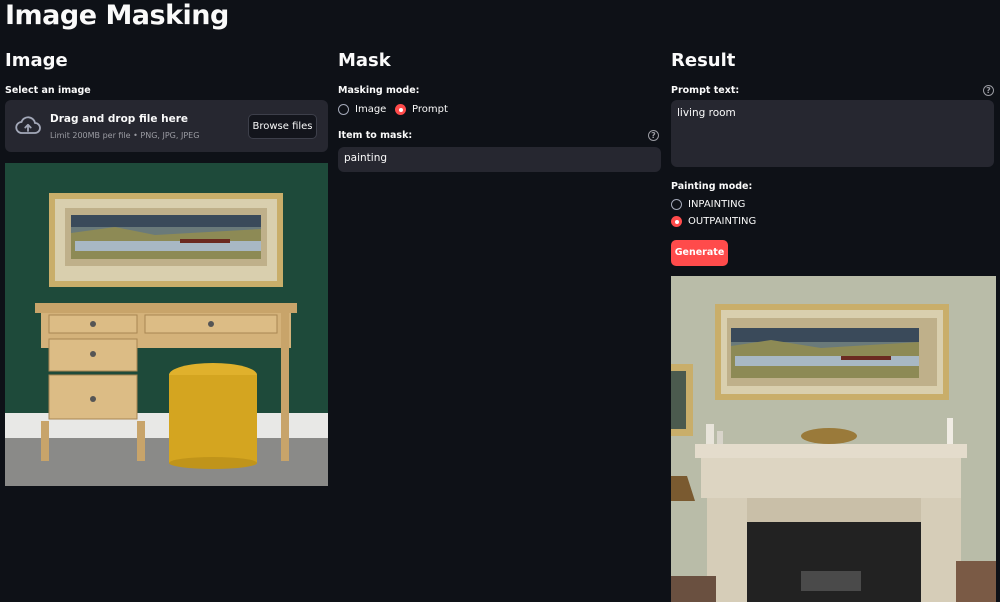  Describe the element at coordinates (832, 133) in the screenshot. I see `prompt-textarea: living room` at that location.